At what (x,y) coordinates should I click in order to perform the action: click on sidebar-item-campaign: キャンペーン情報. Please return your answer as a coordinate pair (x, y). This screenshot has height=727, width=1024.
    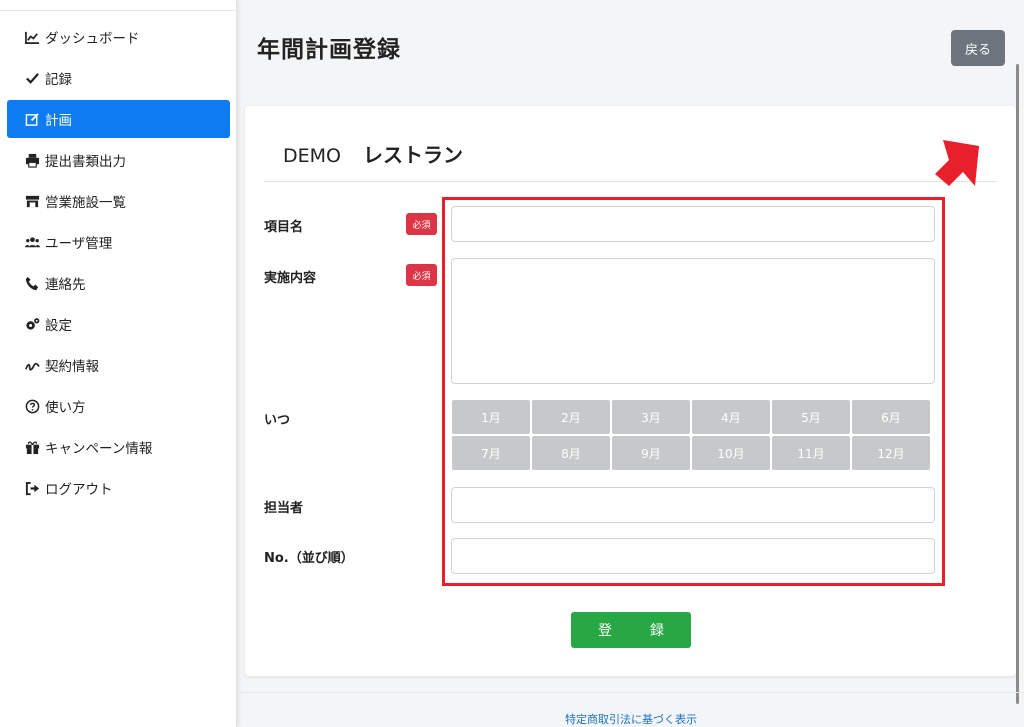
    Looking at the image, I should click on (118, 447).